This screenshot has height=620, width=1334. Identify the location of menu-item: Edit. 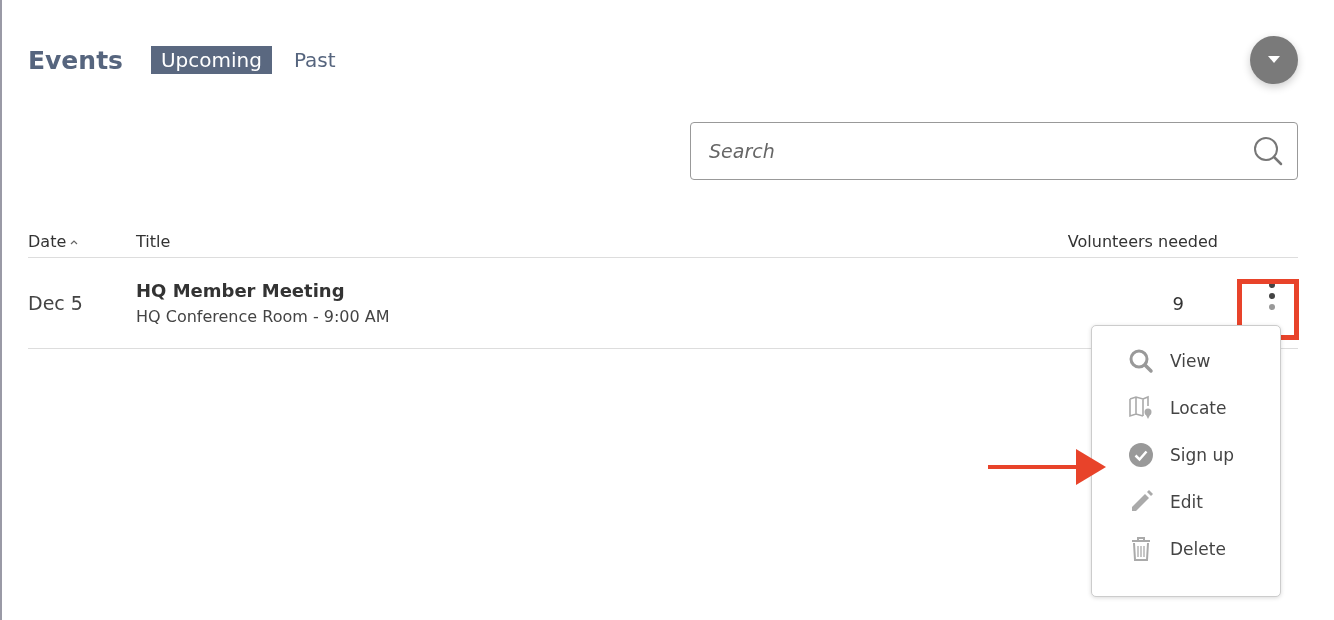
(1204, 501).